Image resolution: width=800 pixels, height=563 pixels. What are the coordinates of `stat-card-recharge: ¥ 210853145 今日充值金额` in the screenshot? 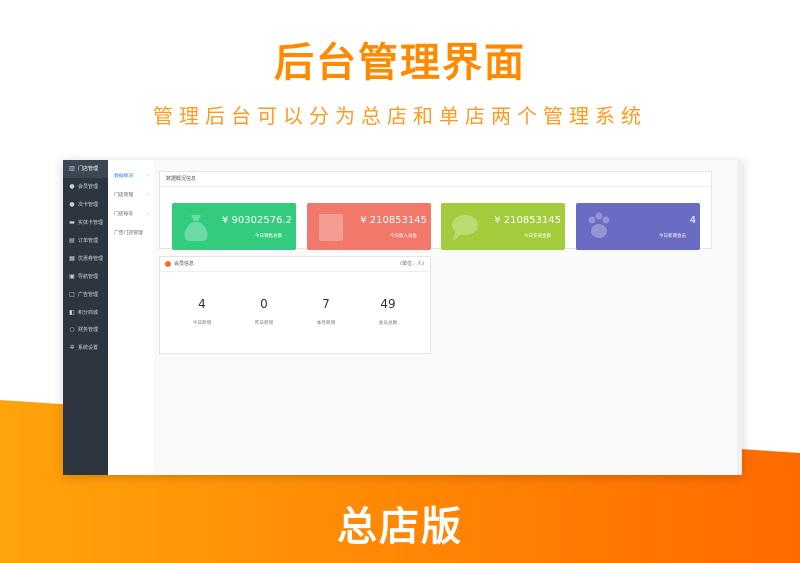 It's located at (503, 226).